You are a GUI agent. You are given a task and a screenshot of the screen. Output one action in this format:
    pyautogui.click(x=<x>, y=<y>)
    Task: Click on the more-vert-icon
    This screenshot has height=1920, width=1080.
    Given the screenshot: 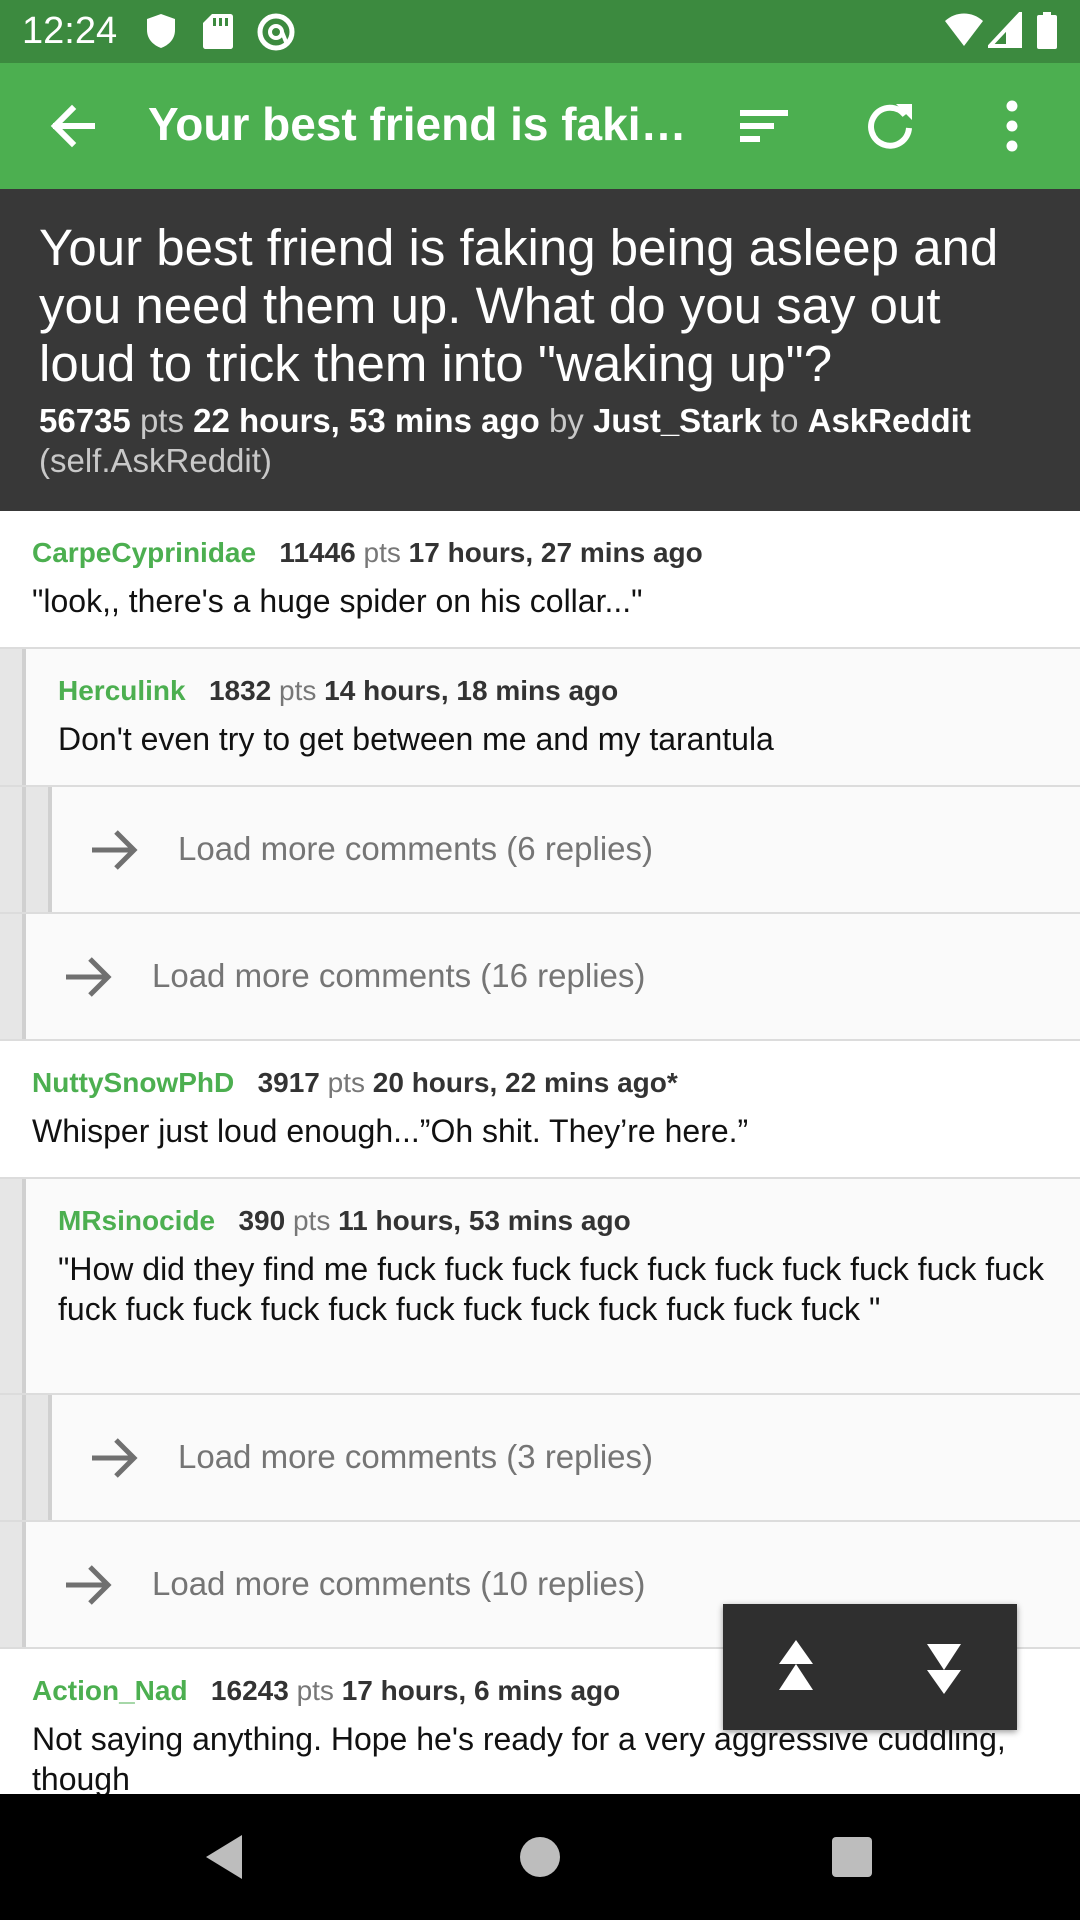 What is the action you would take?
    pyautogui.click(x=1012, y=126)
    